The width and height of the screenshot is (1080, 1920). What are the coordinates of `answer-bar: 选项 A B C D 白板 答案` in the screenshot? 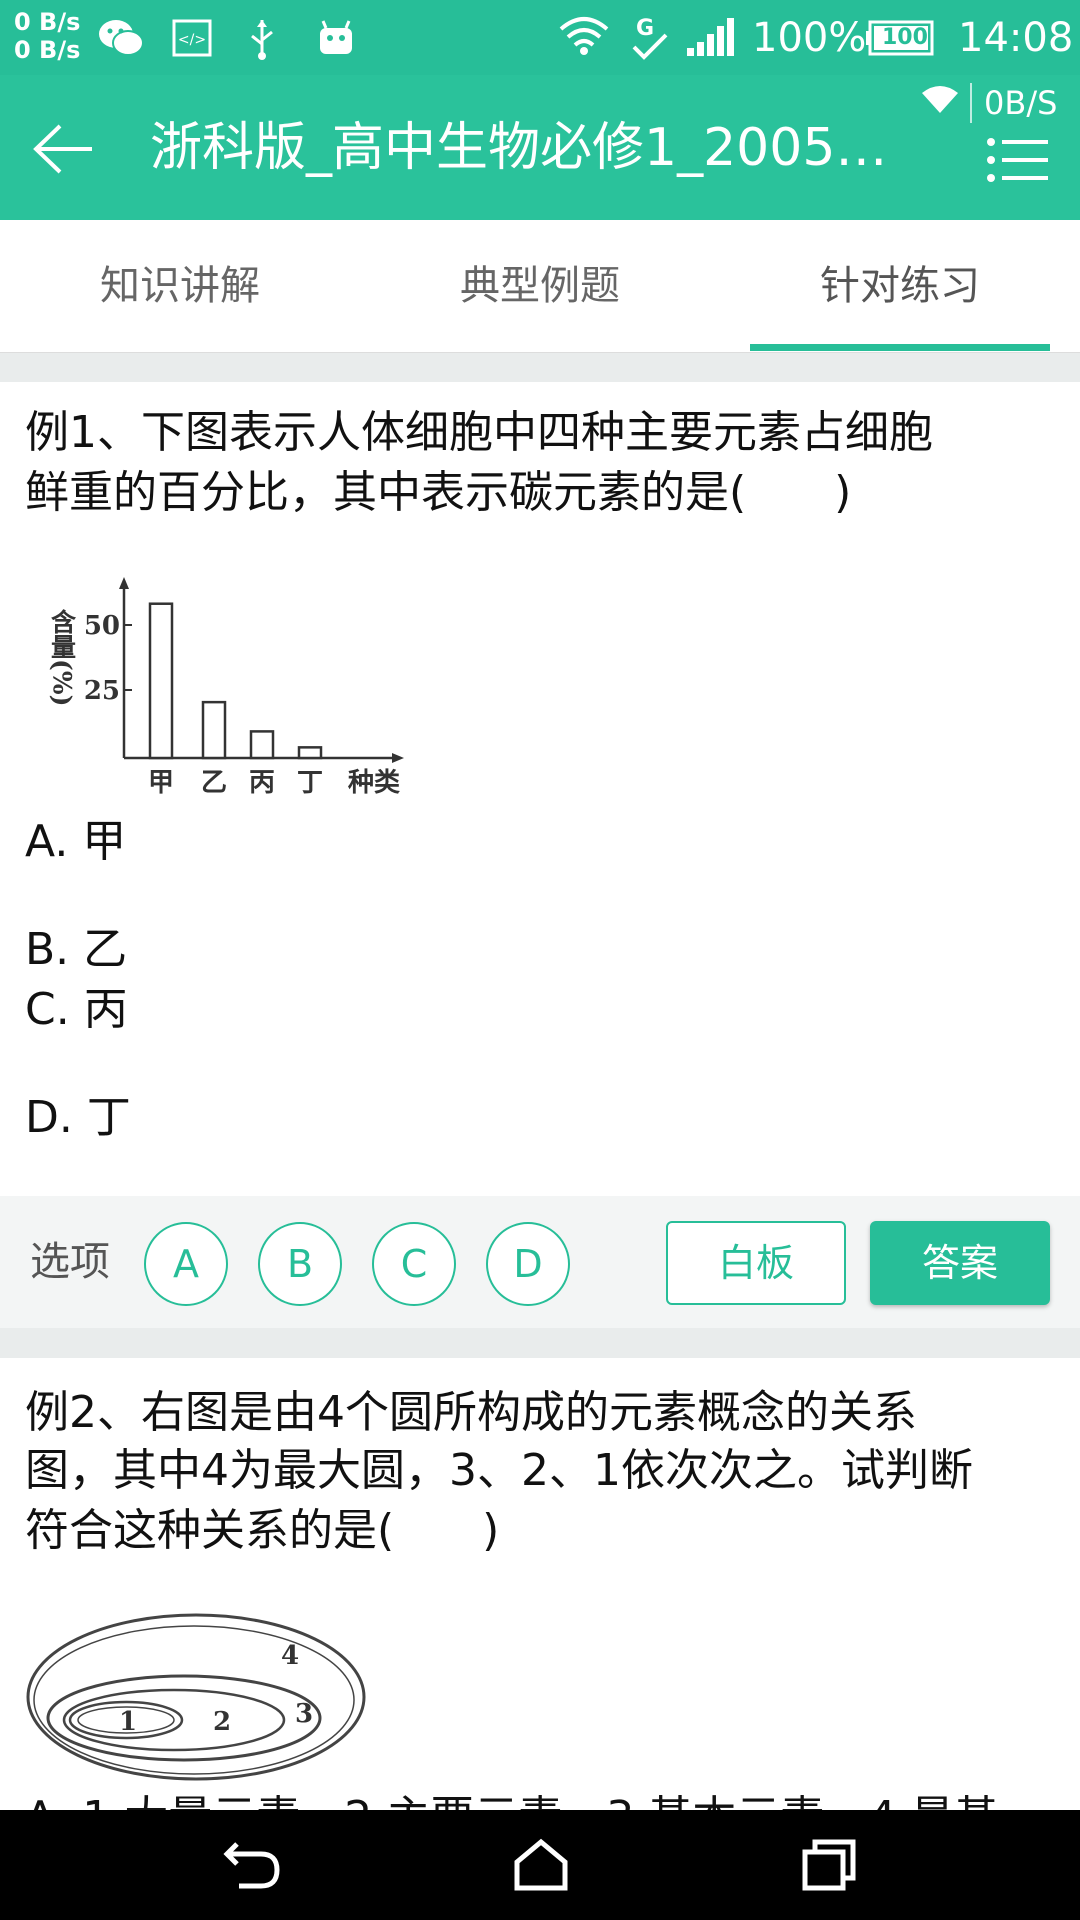 It's located at (540, 1262).